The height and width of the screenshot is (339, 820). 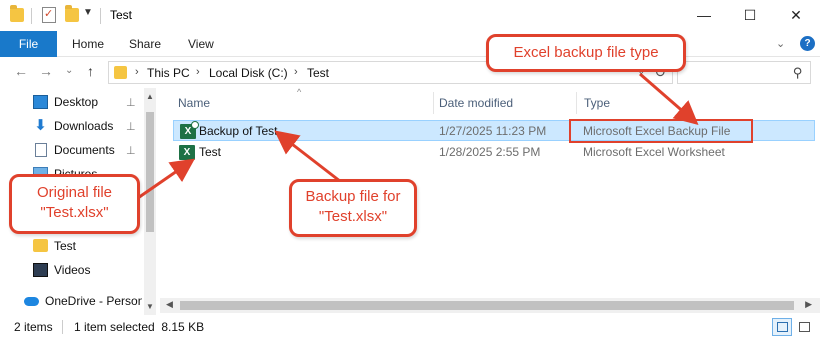 I want to click on file-name: Backup of Test, so click(x=238, y=131).